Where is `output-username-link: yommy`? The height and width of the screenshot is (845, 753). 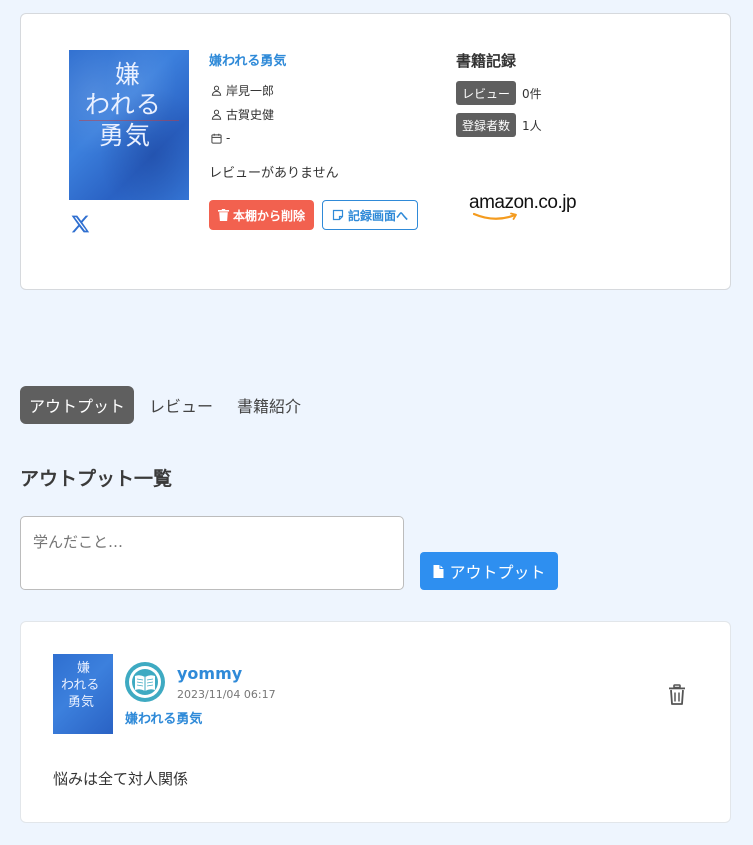 output-username-link: yommy is located at coordinates (209, 673).